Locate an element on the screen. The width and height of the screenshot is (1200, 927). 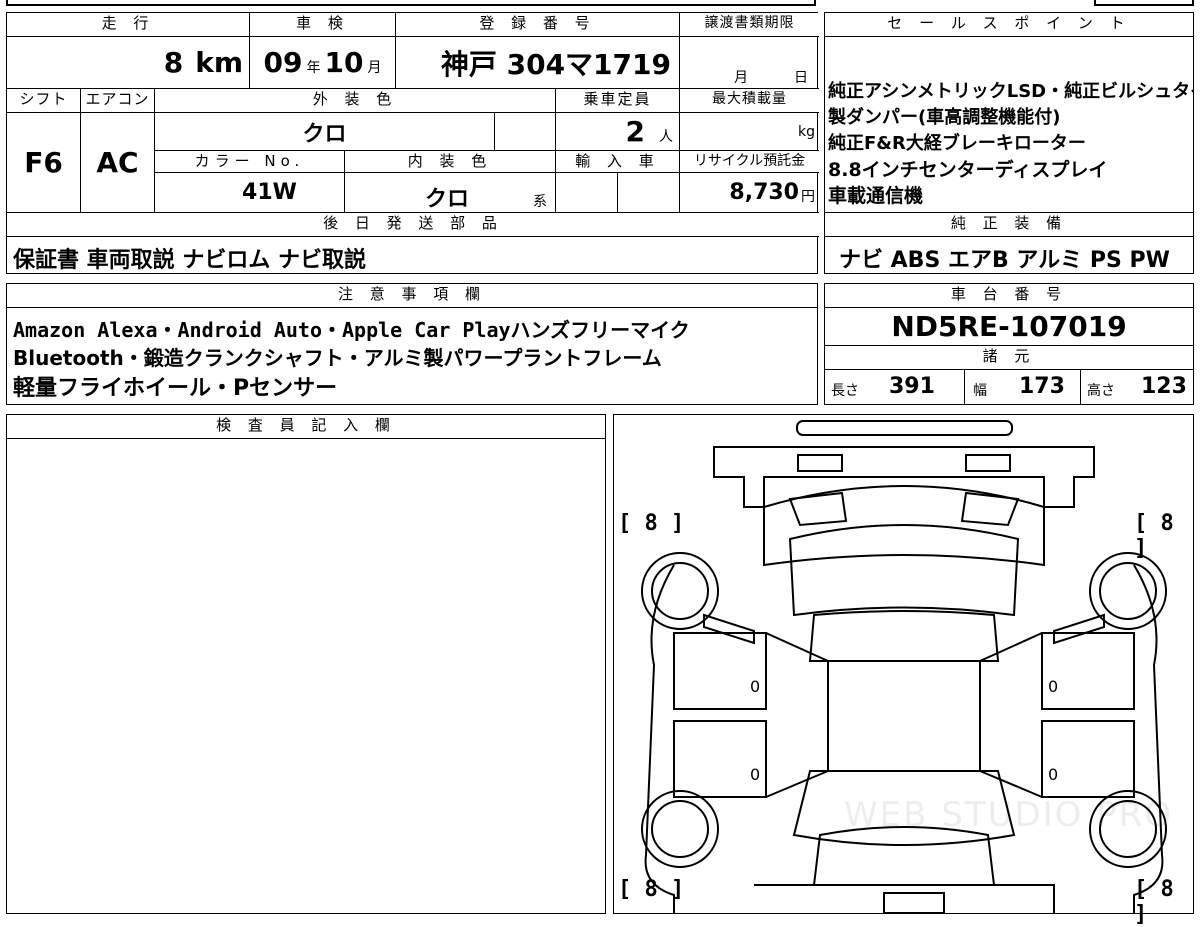
aircon-value: AC is located at coordinates (117, 162).